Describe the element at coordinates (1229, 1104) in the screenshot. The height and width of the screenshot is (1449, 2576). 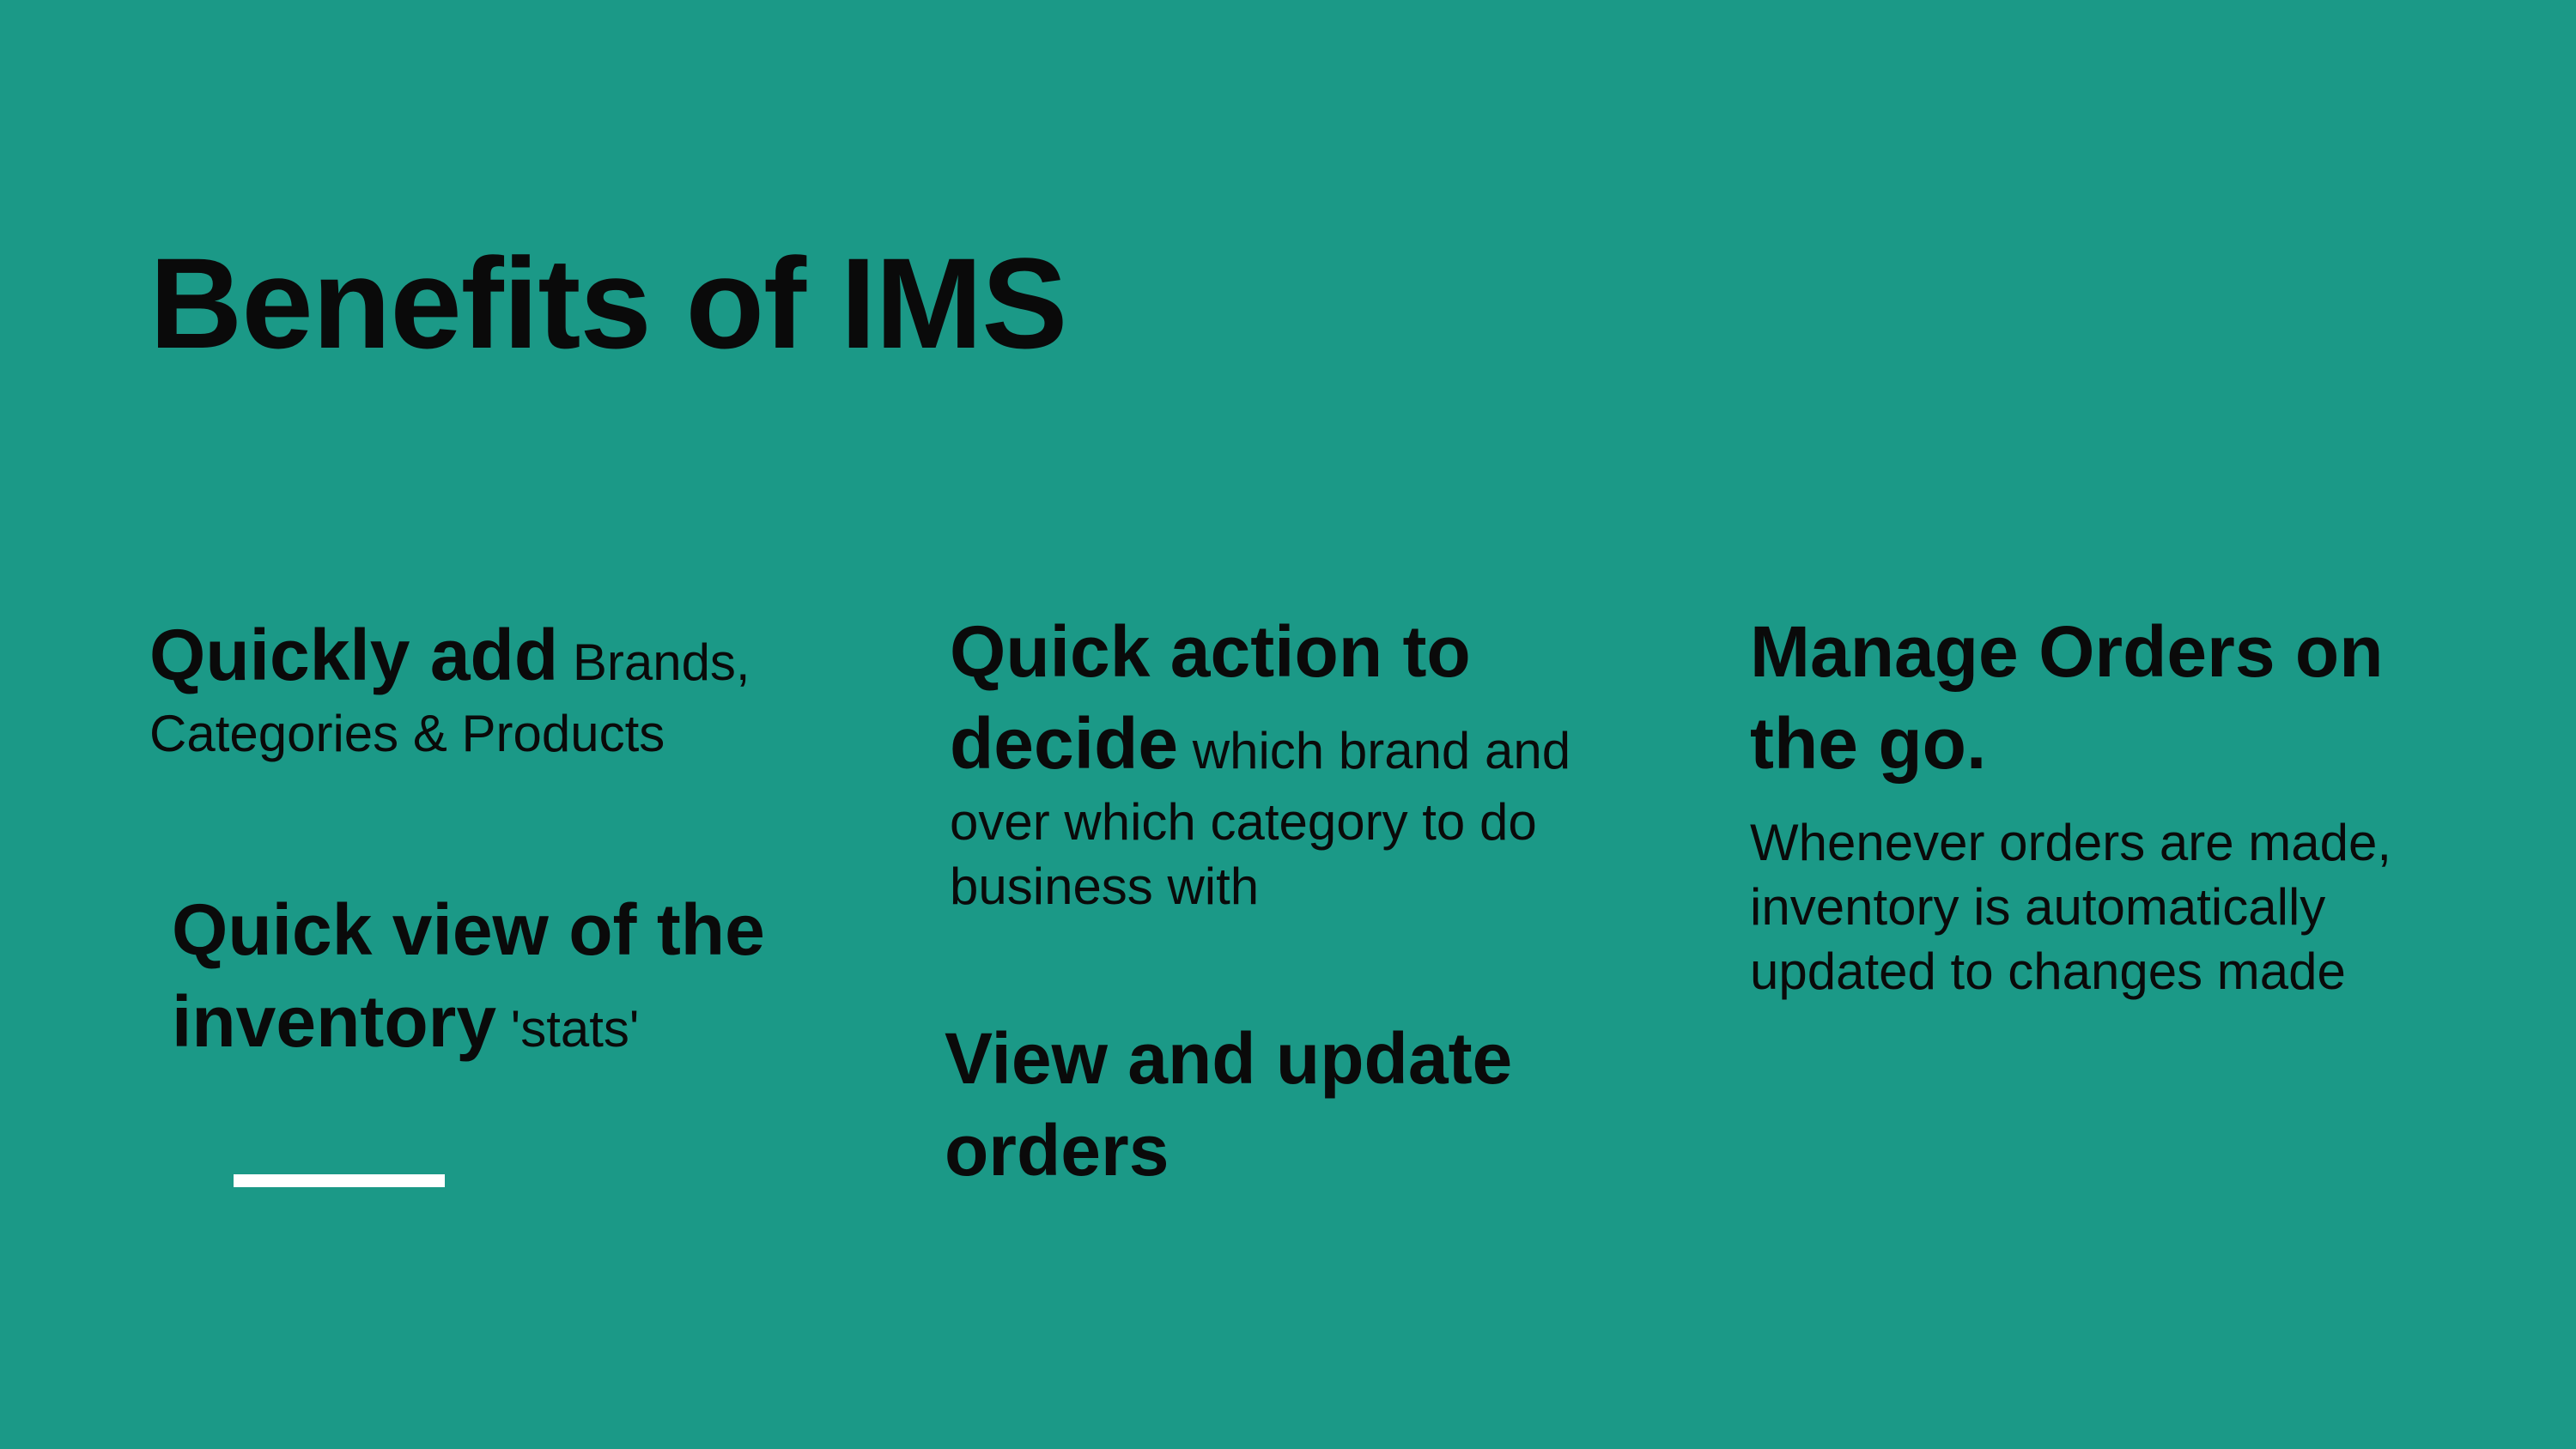
I see `benefit-view-update-heading: View and update orders` at that location.